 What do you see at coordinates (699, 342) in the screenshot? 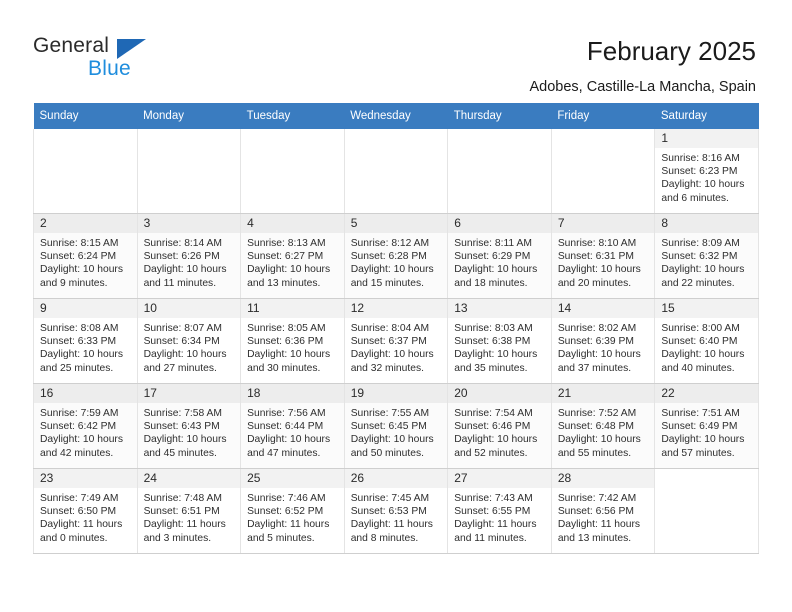
I see `sunset-text: Sunset: 6:40 PM` at bounding box center [699, 342].